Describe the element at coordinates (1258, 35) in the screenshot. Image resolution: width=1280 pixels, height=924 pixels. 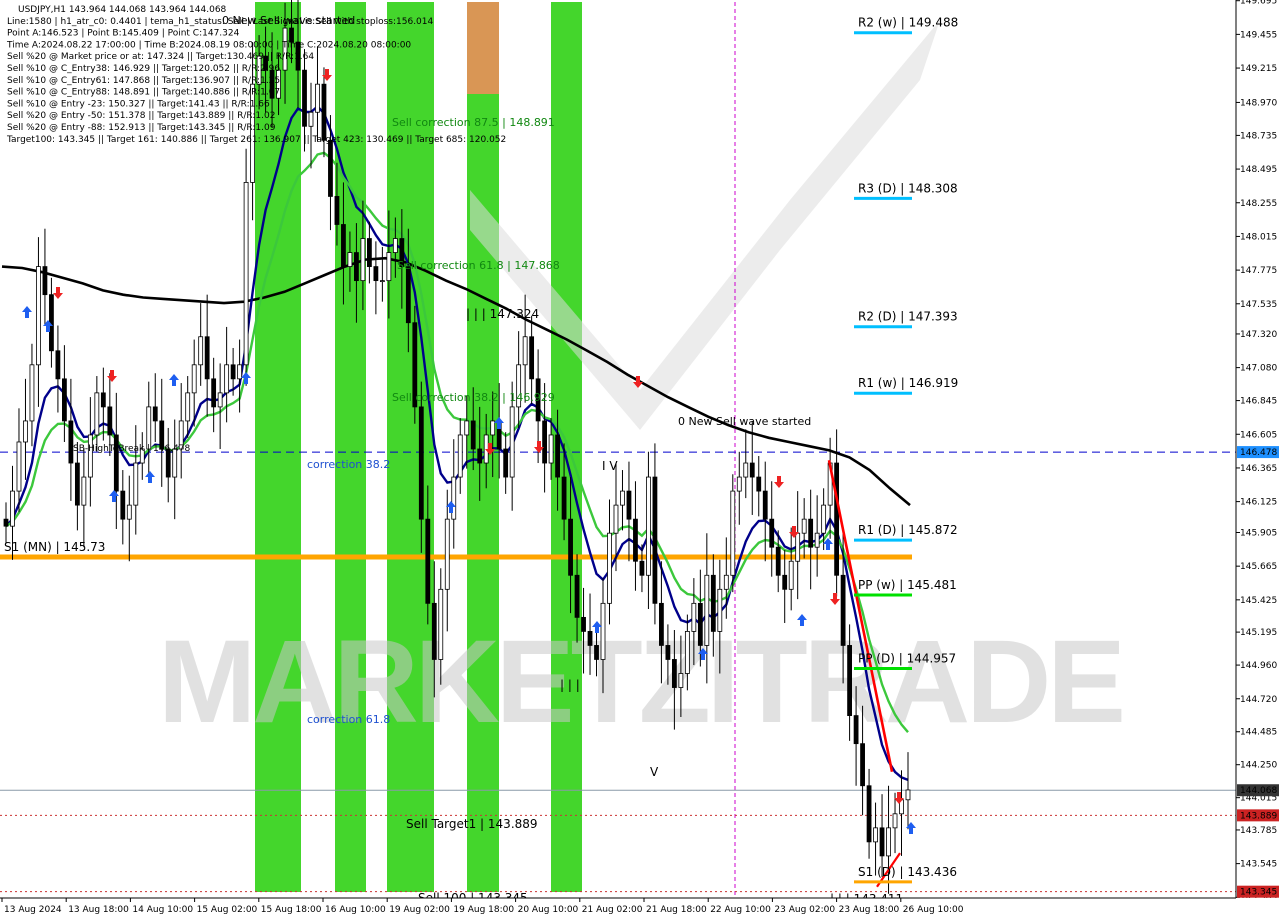
I see `y-tick-label: 149.455` at that location.